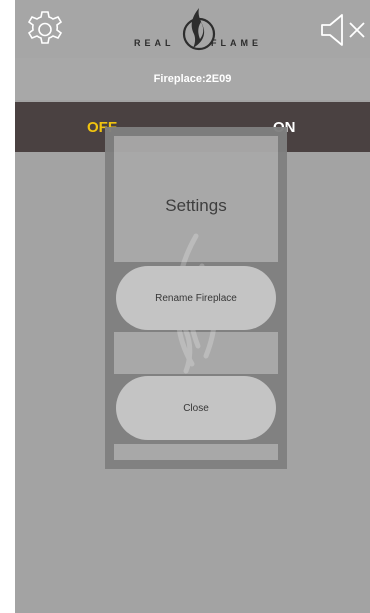  I want to click on gear-icon, so click(45, 29).